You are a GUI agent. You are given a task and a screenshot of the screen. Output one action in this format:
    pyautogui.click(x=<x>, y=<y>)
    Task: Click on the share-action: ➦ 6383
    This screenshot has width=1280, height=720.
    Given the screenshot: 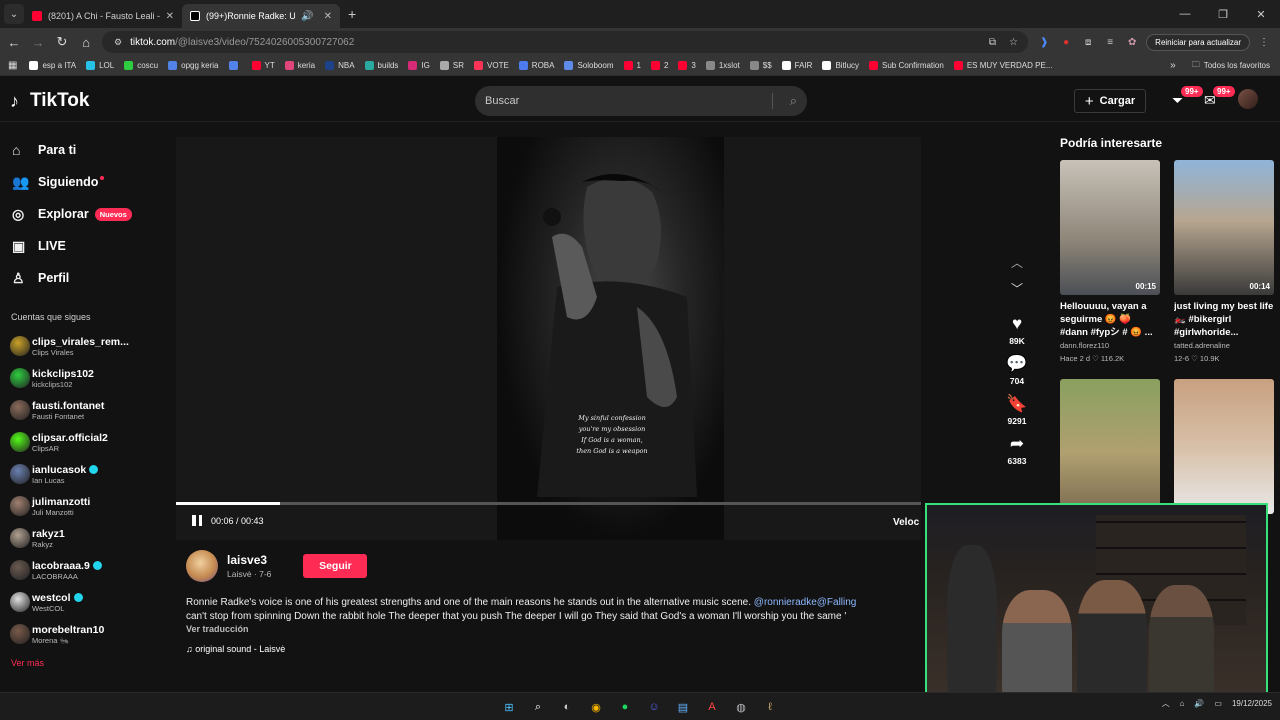 What is the action you would take?
    pyautogui.click(x=1017, y=450)
    